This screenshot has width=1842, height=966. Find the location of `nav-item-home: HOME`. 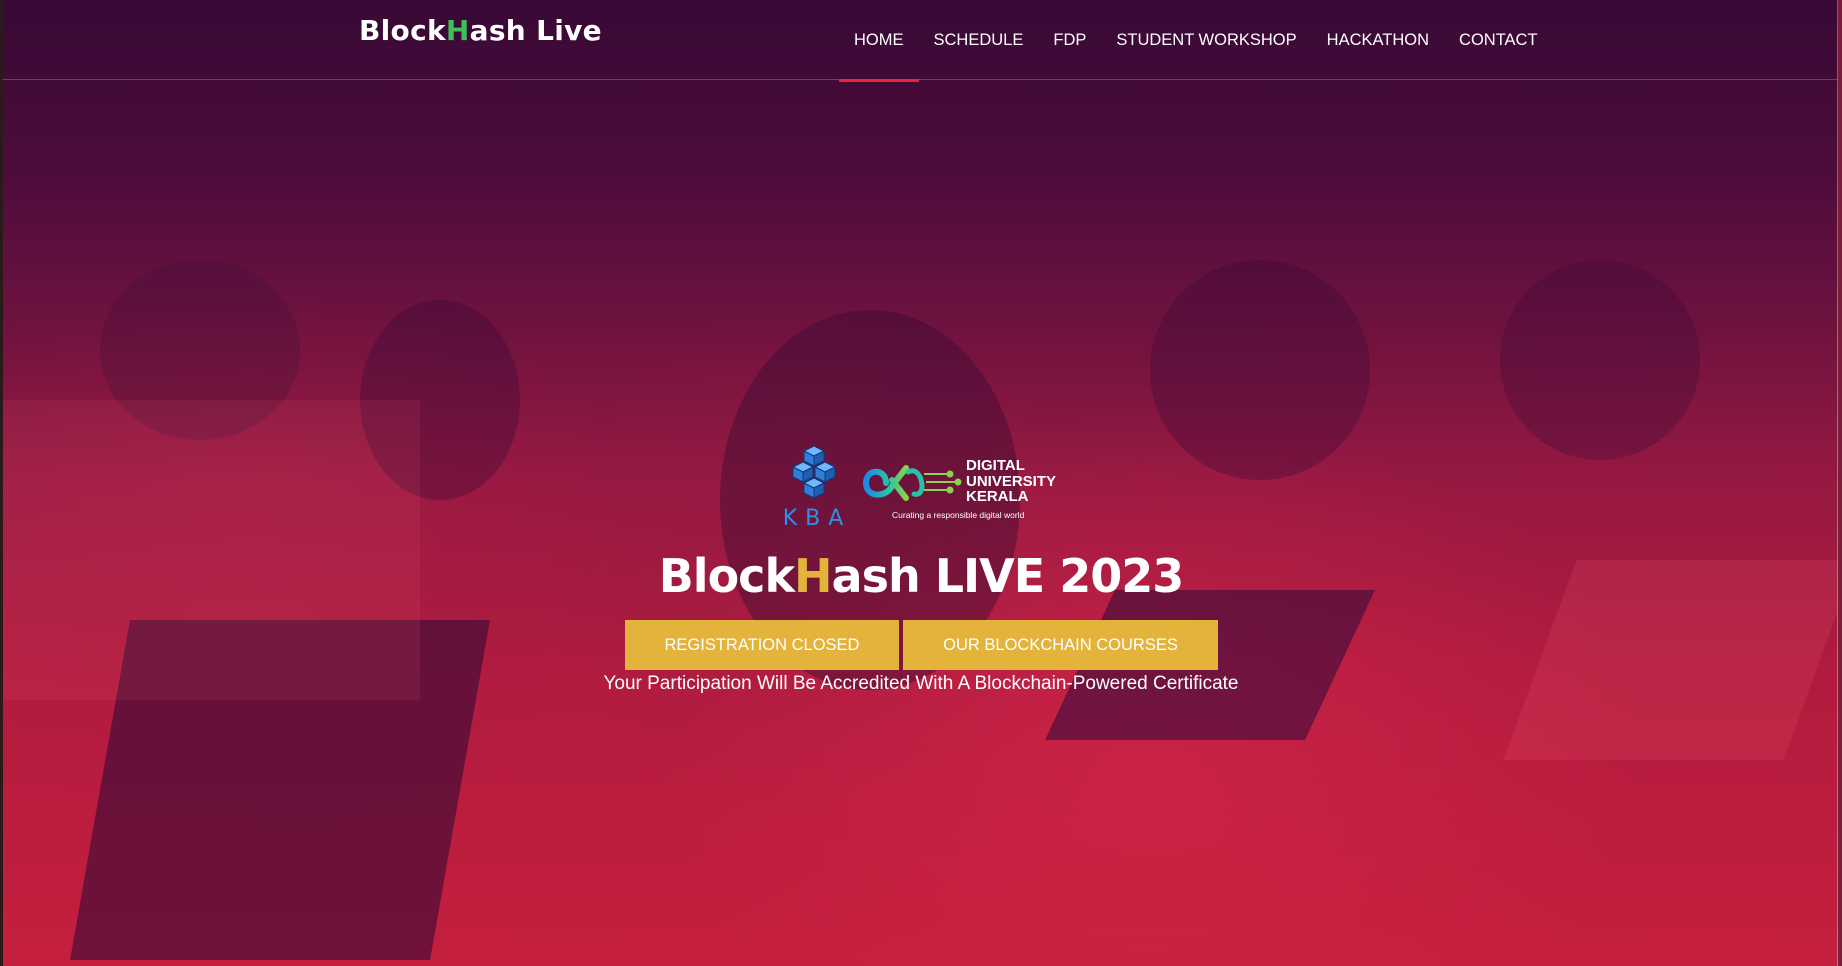

nav-item-home: HOME is located at coordinates (879, 41).